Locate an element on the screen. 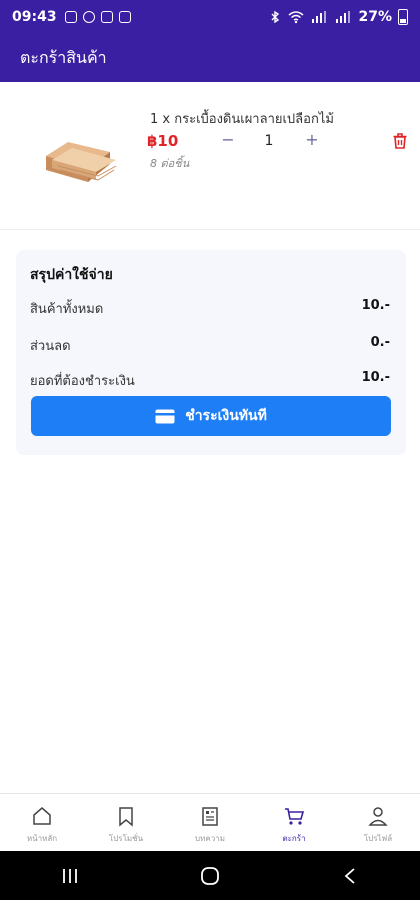 The height and width of the screenshot is (900, 420). nav-item-articles: บทความ is located at coordinates (210, 822).